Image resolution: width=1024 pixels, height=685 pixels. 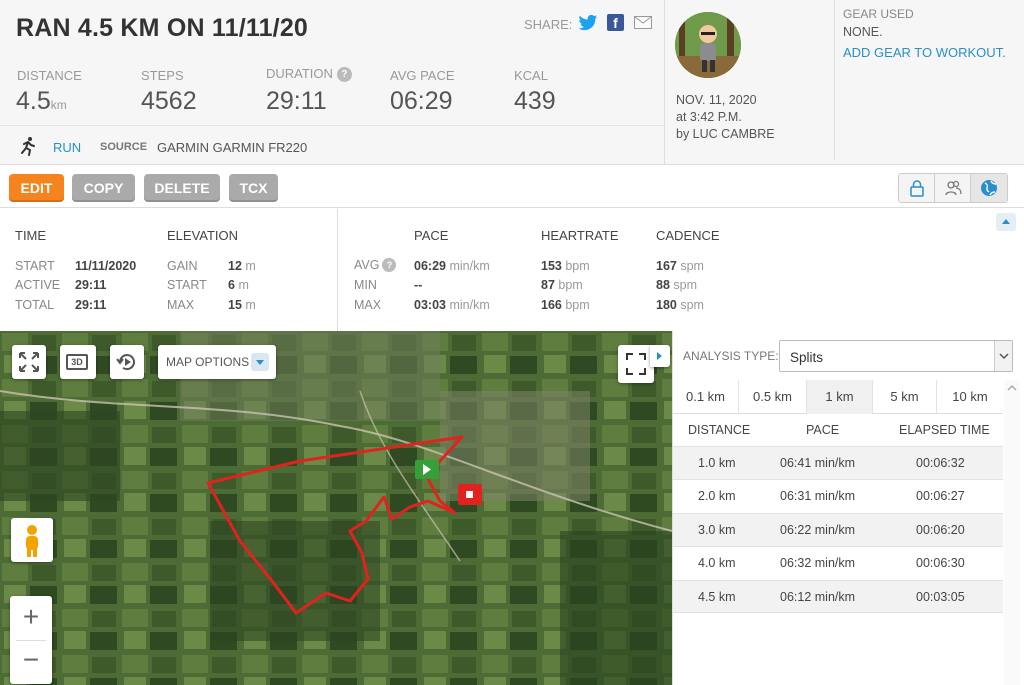 What do you see at coordinates (717, 496) in the screenshot?
I see `split-distance: 2.0 km` at bounding box center [717, 496].